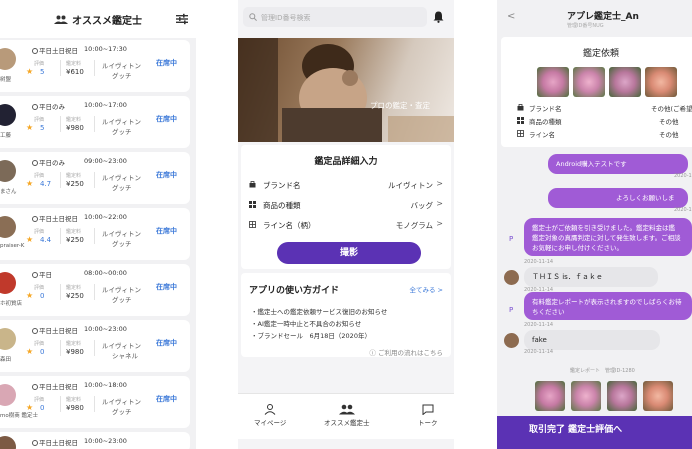  I want to click on chat-message-received: ＴＨＩＳ is．ｆａｋｅ, so click(591, 277).